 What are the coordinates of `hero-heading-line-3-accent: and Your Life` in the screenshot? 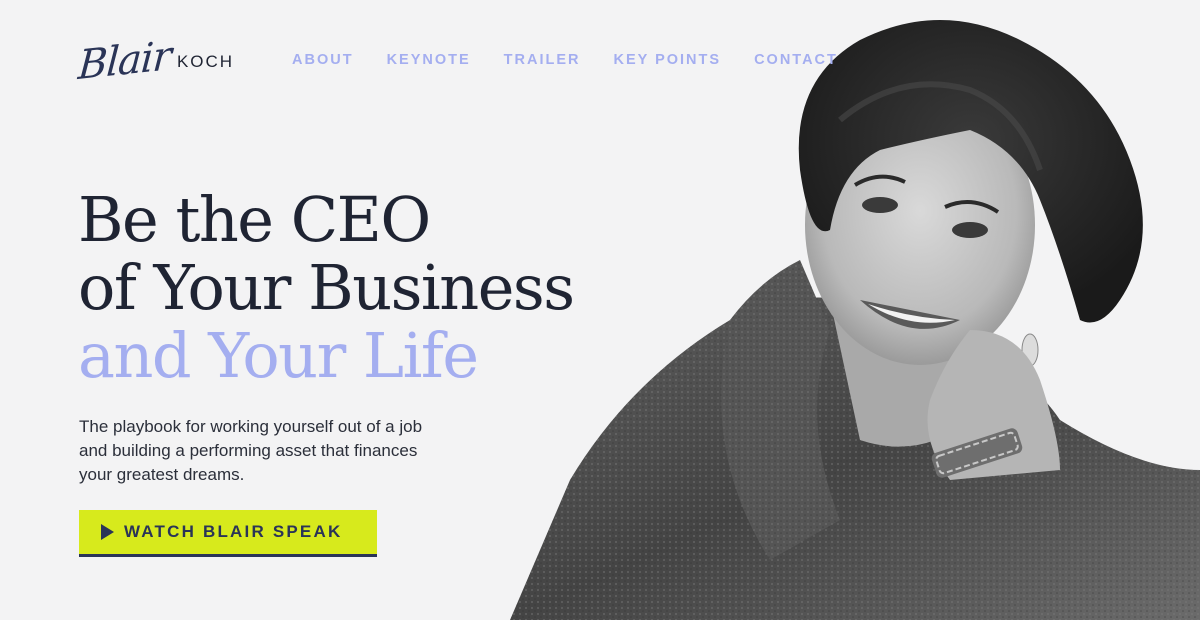 It's located at (278, 355).